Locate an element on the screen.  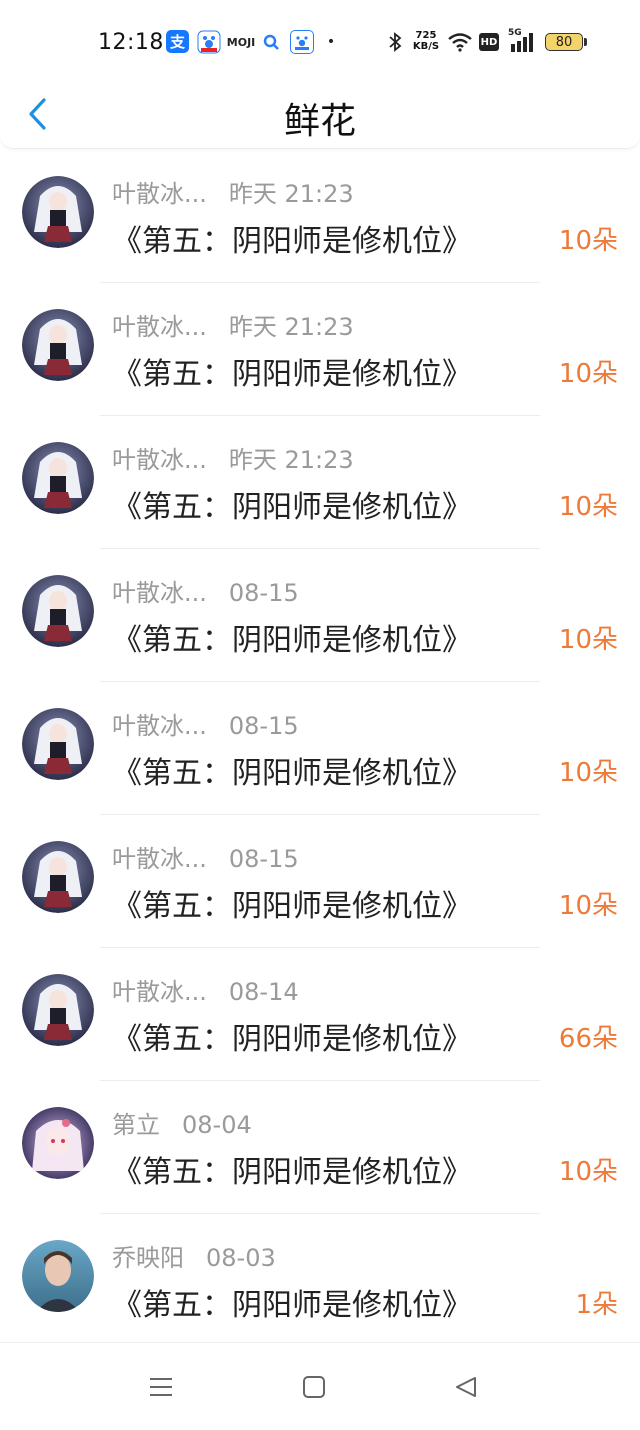
menu-button is located at coordinates (161, 1387).